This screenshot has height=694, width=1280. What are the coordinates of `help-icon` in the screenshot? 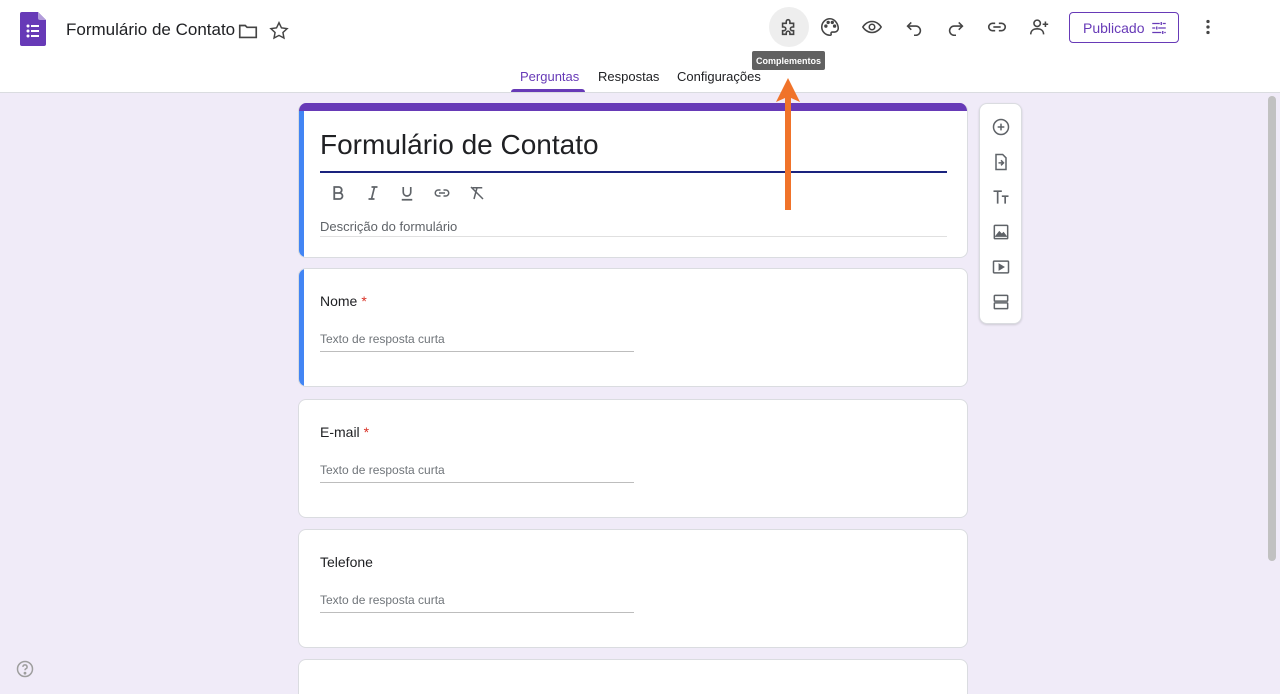 It's located at (25, 669).